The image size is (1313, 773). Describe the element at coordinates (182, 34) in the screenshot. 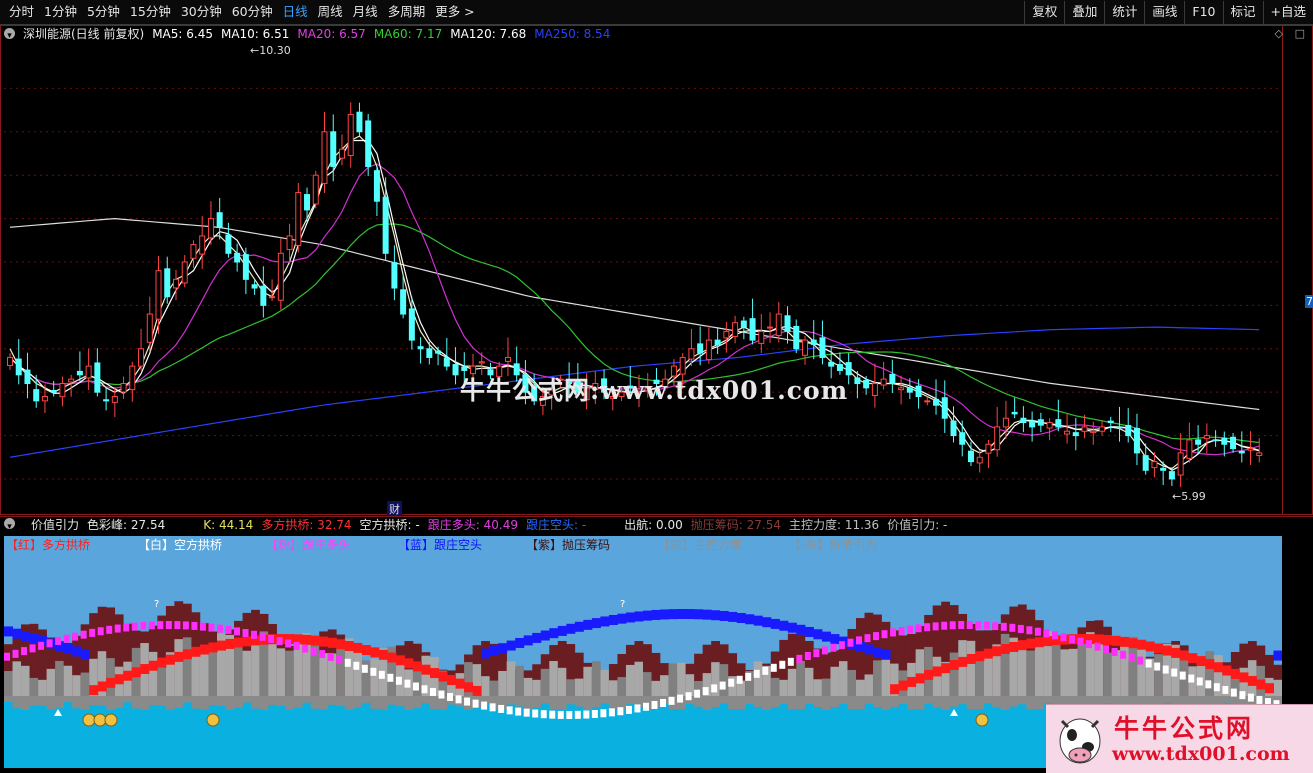

I see `ma-value-0: MA5: 6.45` at that location.